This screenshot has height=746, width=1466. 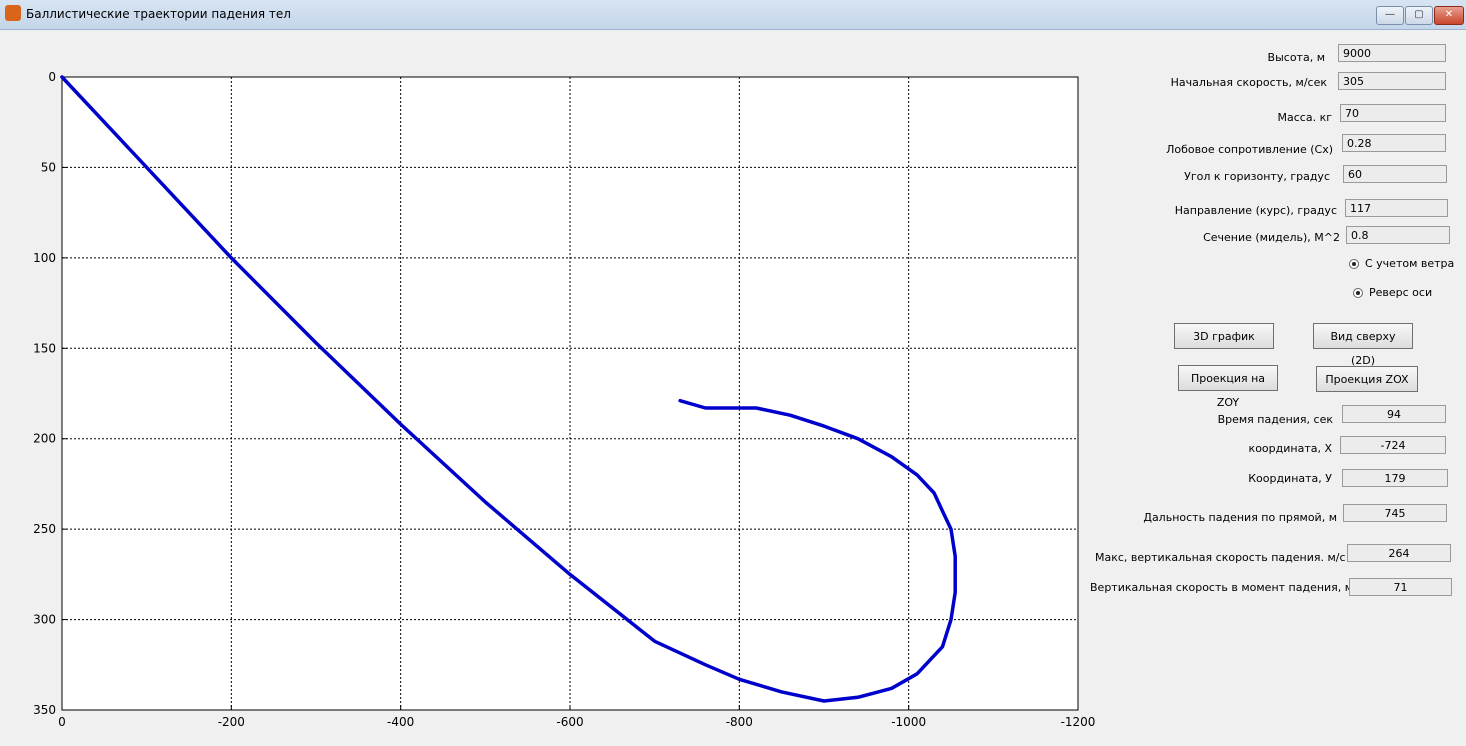 I want to click on height-field: 9000, so click(x=1392, y=53).